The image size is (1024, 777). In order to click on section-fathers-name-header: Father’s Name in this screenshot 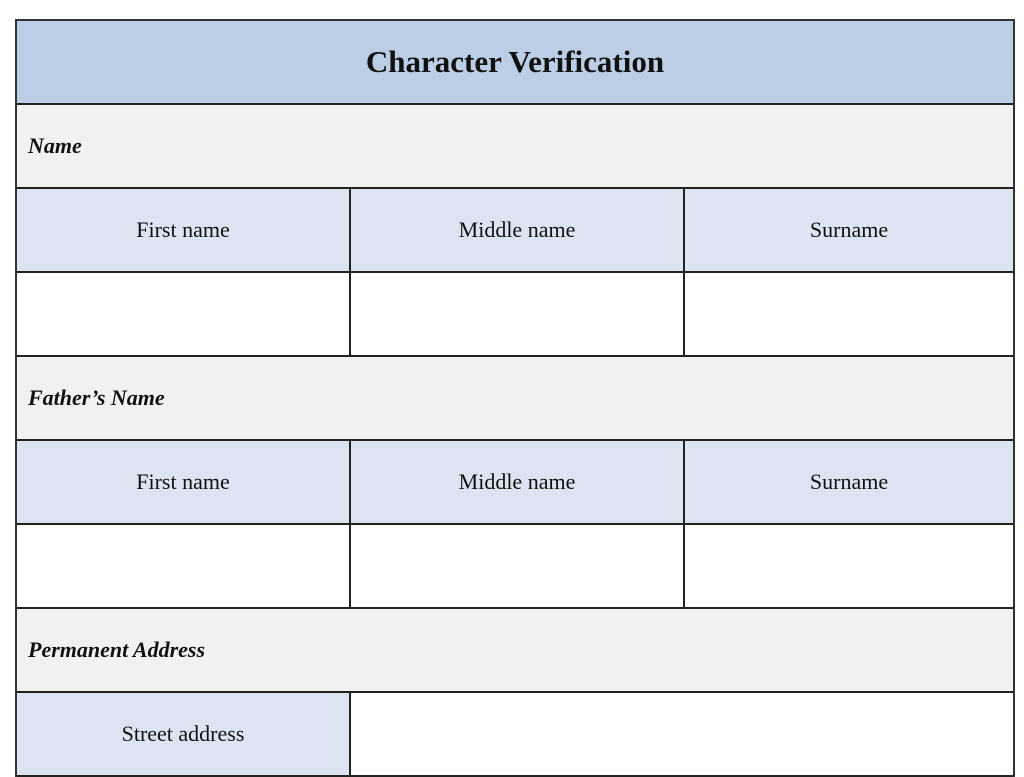, I will do `click(515, 399)`.